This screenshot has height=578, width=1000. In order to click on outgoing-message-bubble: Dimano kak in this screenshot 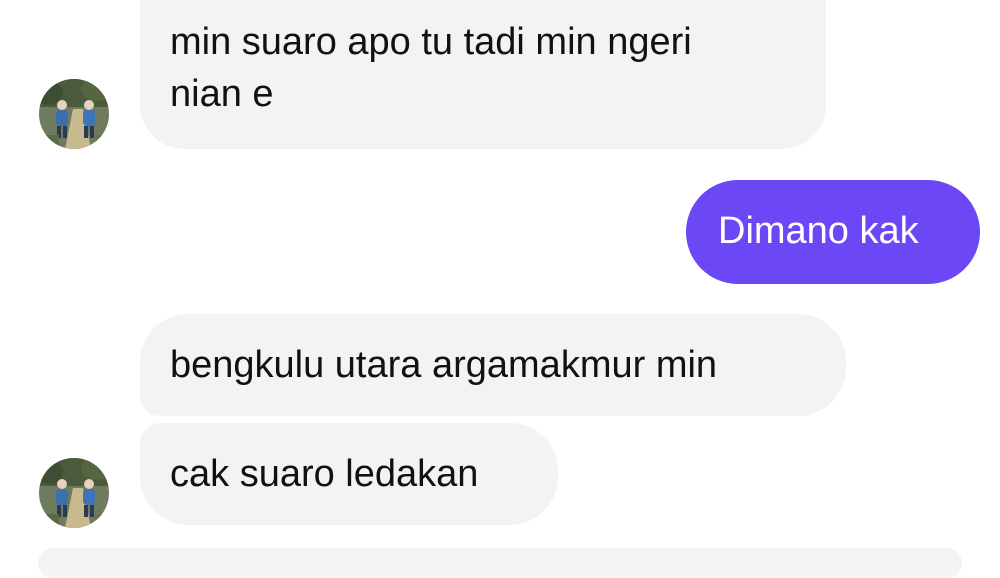, I will do `click(833, 232)`.